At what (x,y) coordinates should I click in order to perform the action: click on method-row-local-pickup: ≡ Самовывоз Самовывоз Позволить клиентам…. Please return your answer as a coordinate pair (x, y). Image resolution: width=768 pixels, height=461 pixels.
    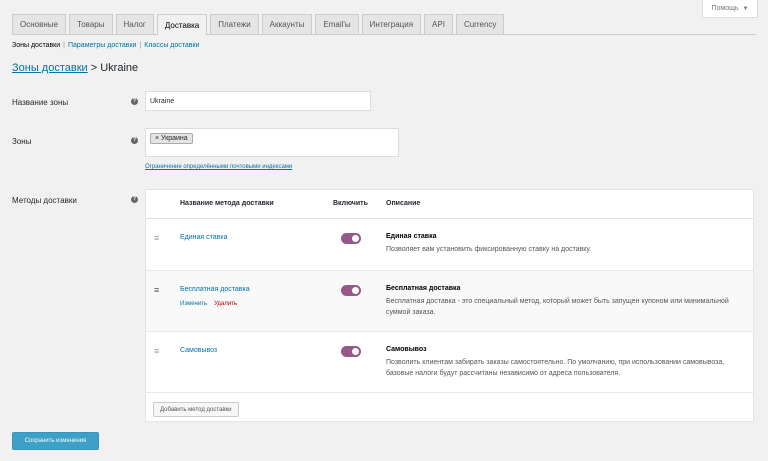
    Looking at the image, I should click on (449, 362).